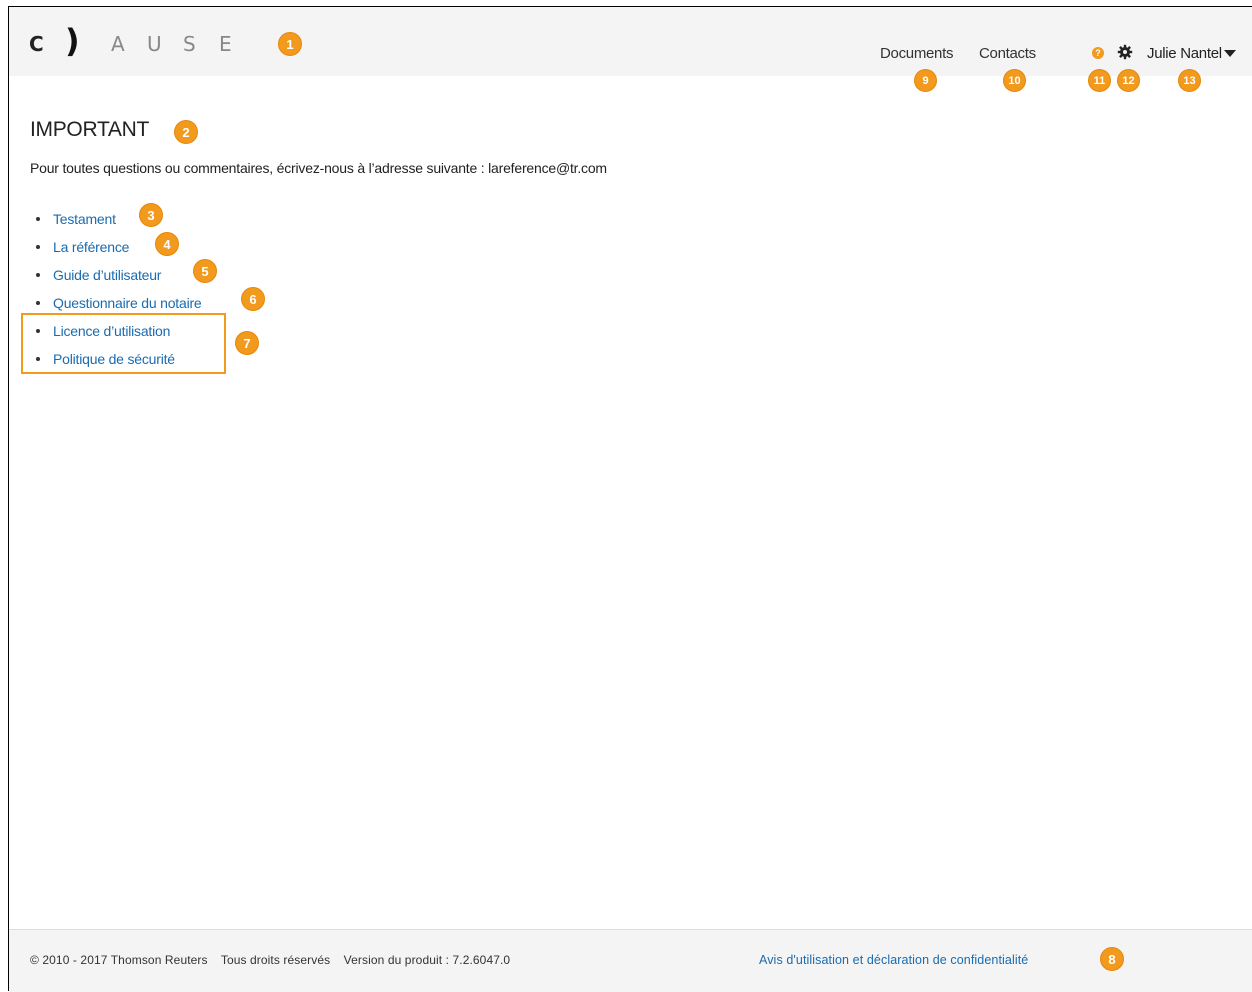 The image size is (1252, 992). What do you see at coordinates (1112, 959) in the screenshot?
I see `annotation-badge: 8` at bounding box center [1112, 959].